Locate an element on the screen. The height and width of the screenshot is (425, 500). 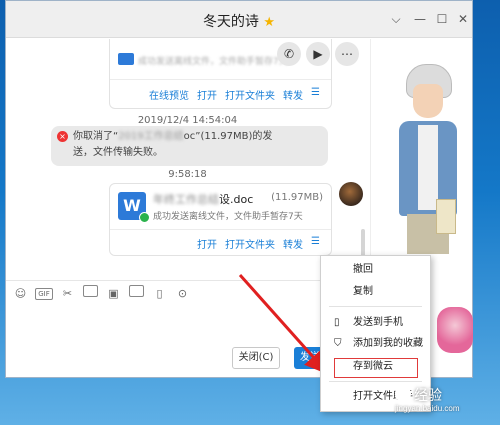
watermark-url: jingyan.baidu.com is located at coordinates (427, 408).